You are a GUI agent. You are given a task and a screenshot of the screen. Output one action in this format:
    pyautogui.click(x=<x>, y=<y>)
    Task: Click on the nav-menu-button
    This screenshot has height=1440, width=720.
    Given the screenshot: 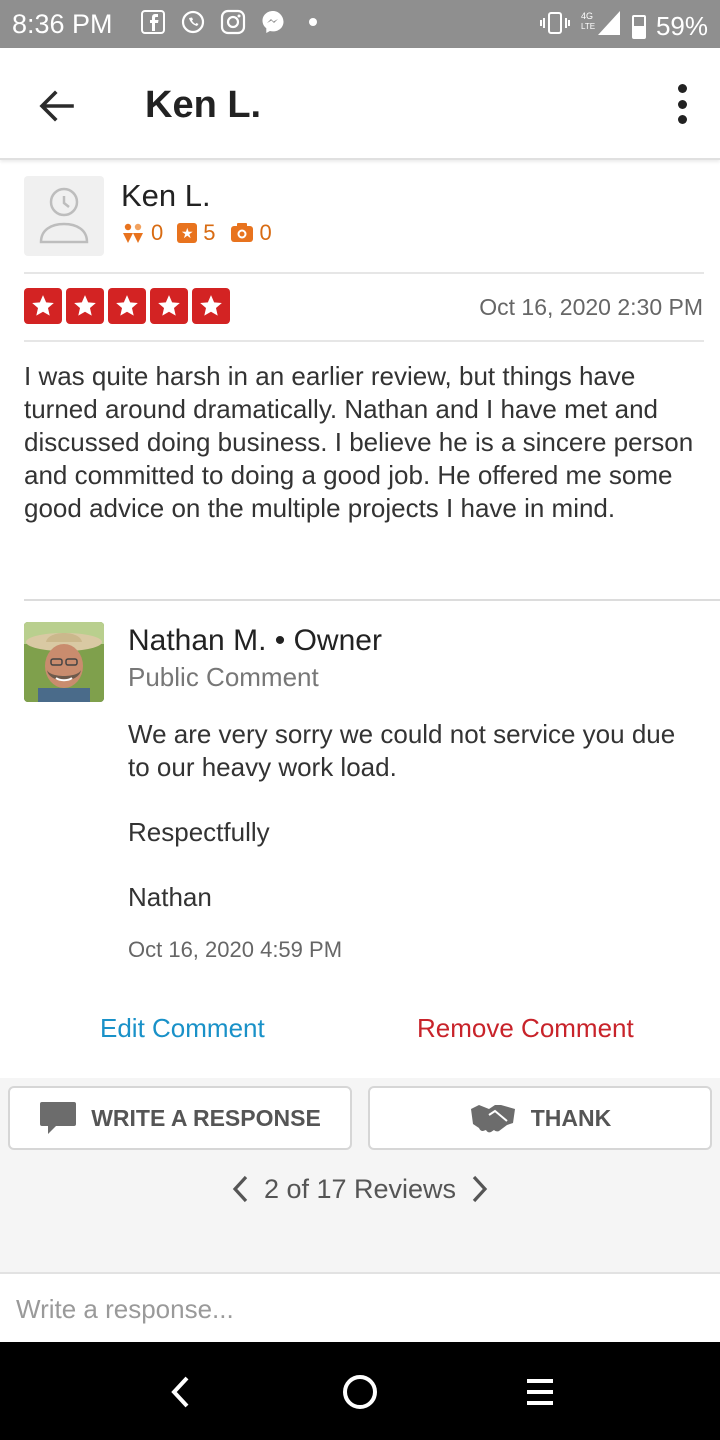 What is the action you would take?
    pyautogui.click(x=540, y=1392)
    